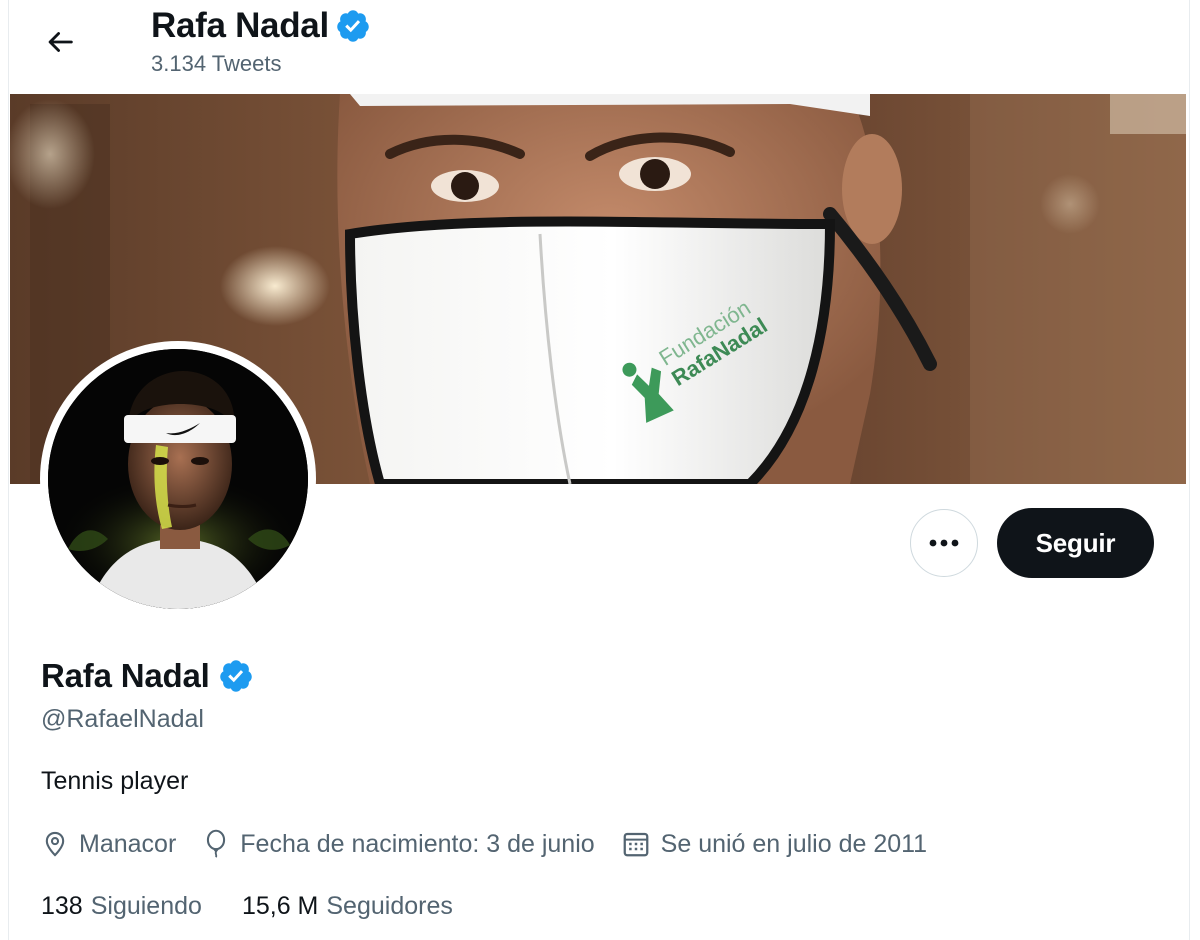  I want to click on ellipsis-icon, so click(944, 543).